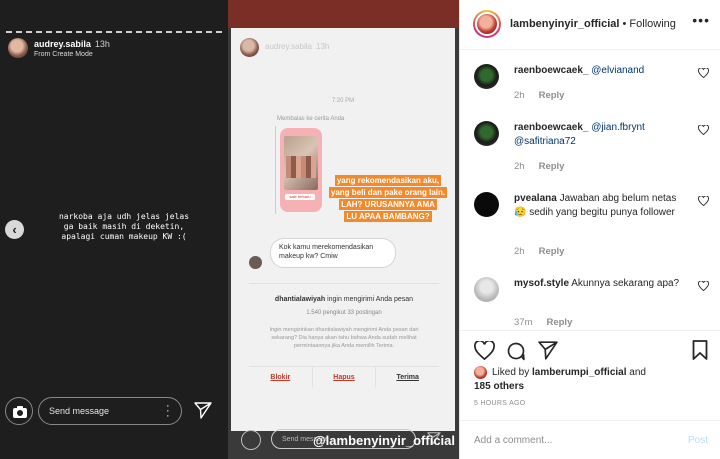  I want to click on comment-text: raenboewcaek_ @elvianand, so click(599, 71).